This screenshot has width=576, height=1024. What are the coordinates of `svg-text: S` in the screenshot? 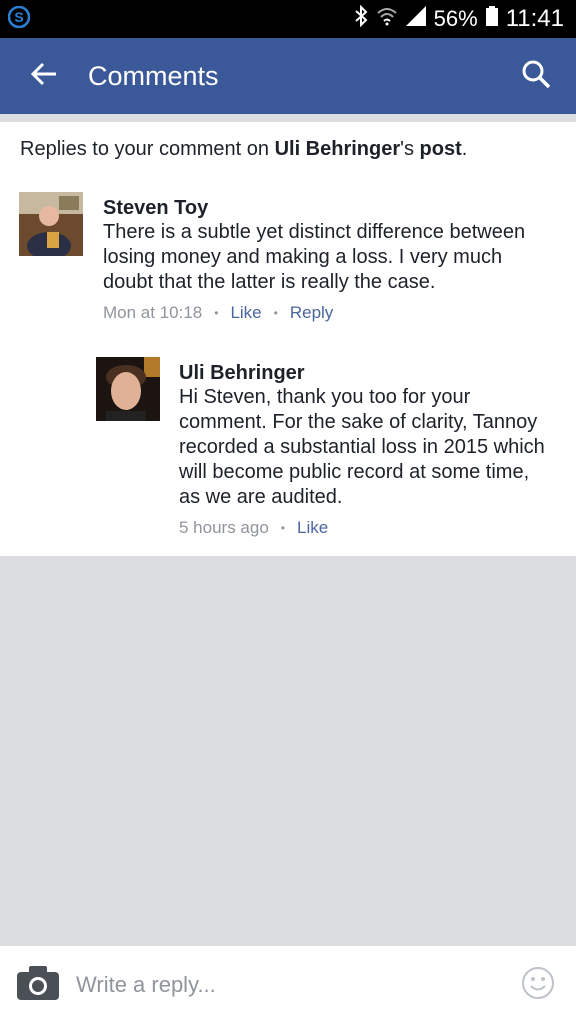 It's located at (18, 17).